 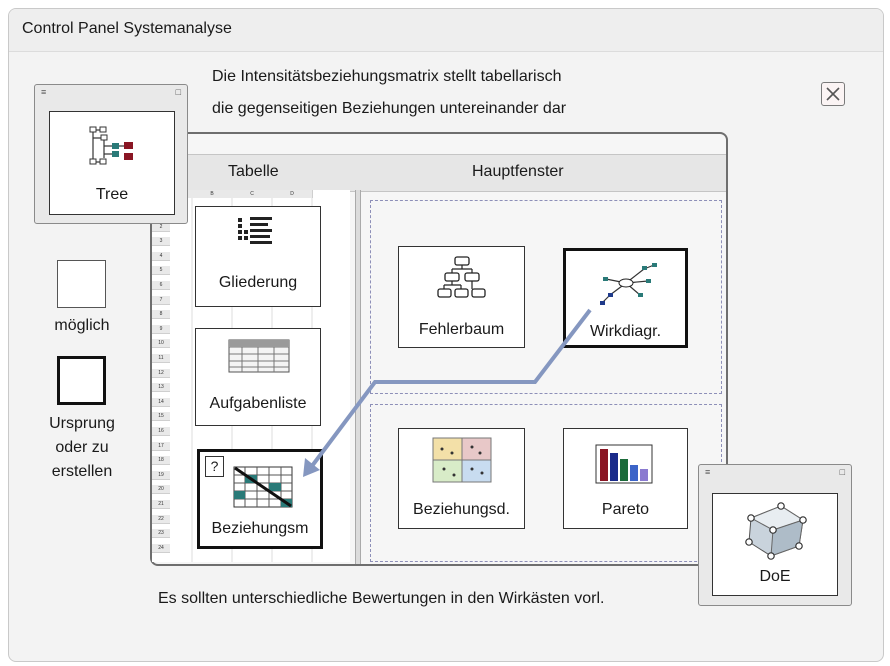 I want to click on possible-legend-swatch, so click(x=81, y=284).